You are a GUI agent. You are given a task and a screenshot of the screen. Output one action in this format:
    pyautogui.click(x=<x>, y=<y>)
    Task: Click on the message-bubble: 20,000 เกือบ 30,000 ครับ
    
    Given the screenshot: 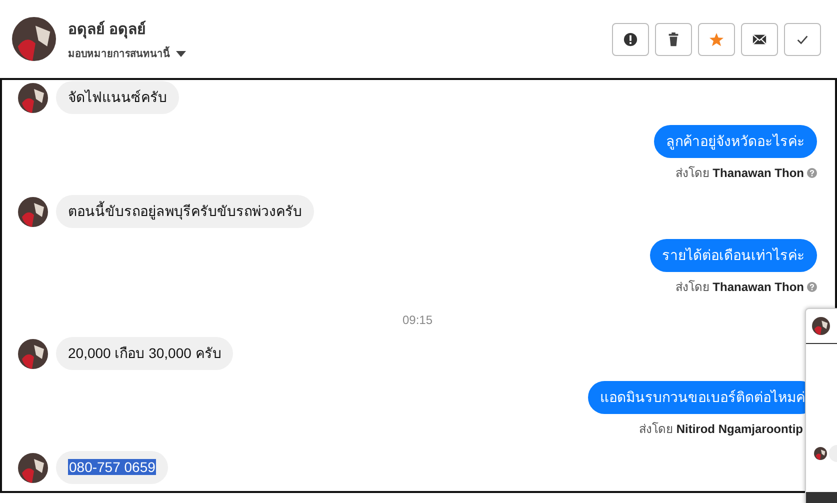 What is the action you would take?
    pyautogui.click(x=145, y=353)
    